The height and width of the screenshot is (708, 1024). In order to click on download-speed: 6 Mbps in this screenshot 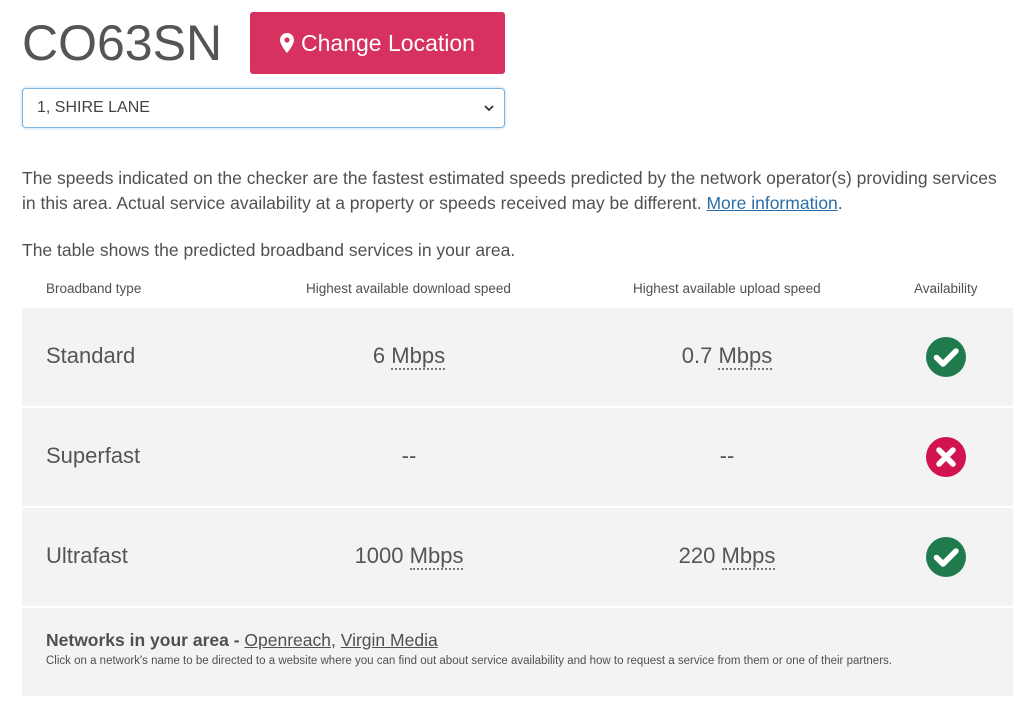, I will do `click(409, 356)`.